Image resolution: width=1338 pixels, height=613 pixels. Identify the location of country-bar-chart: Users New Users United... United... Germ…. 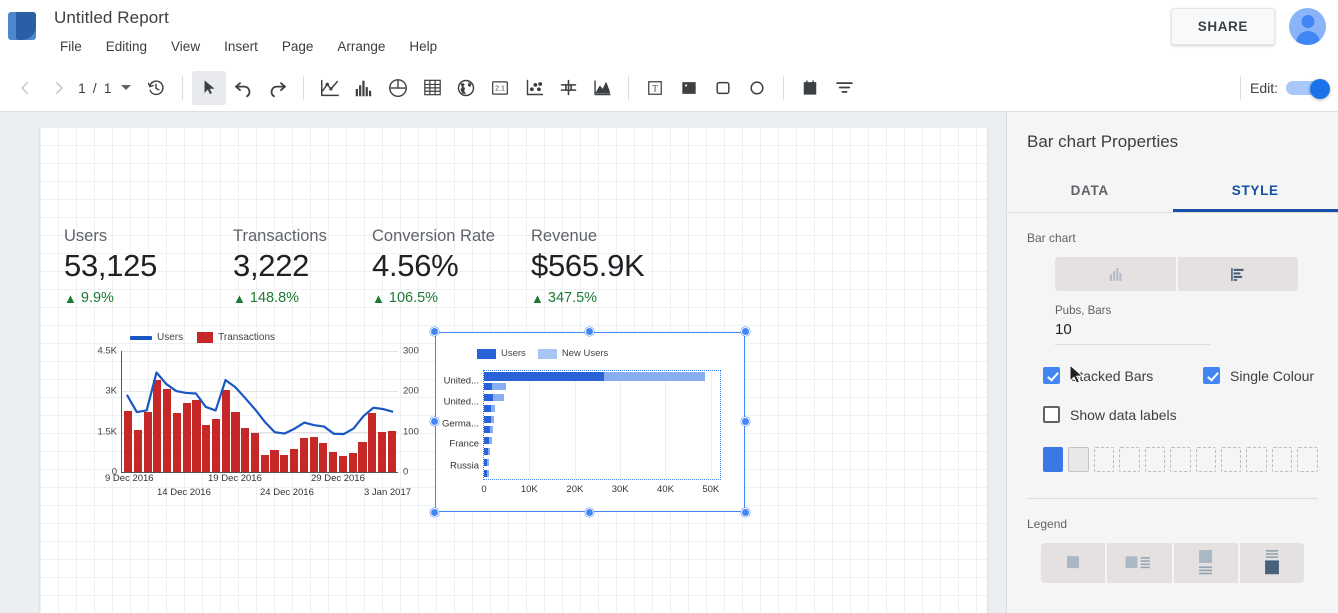
(590, 422).